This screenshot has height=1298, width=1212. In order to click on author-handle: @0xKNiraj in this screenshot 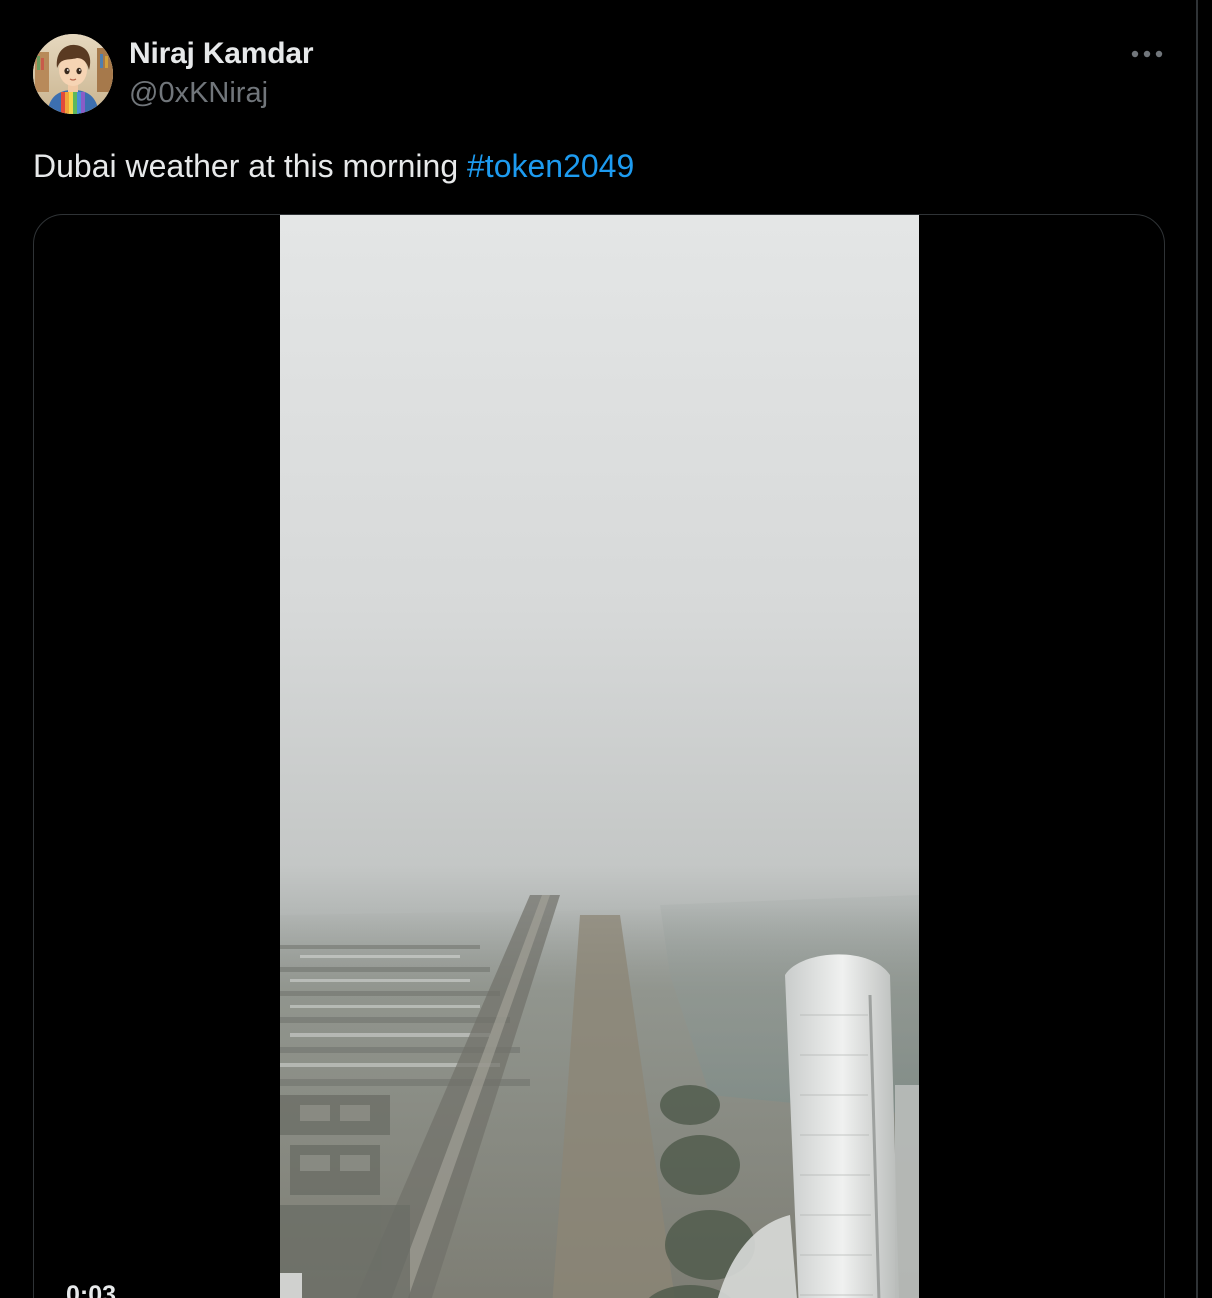, I will do `click(221, 93)`.